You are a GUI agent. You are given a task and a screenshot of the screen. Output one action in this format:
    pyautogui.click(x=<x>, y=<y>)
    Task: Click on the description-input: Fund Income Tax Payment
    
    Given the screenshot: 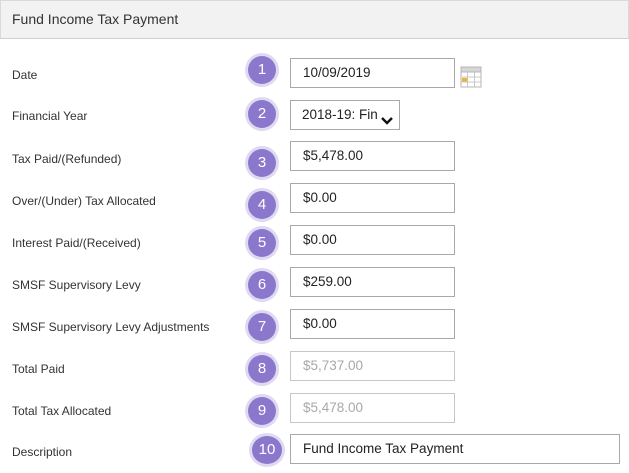 What is the action you would take?
    pyautogui.click(x=455, y=449)
    